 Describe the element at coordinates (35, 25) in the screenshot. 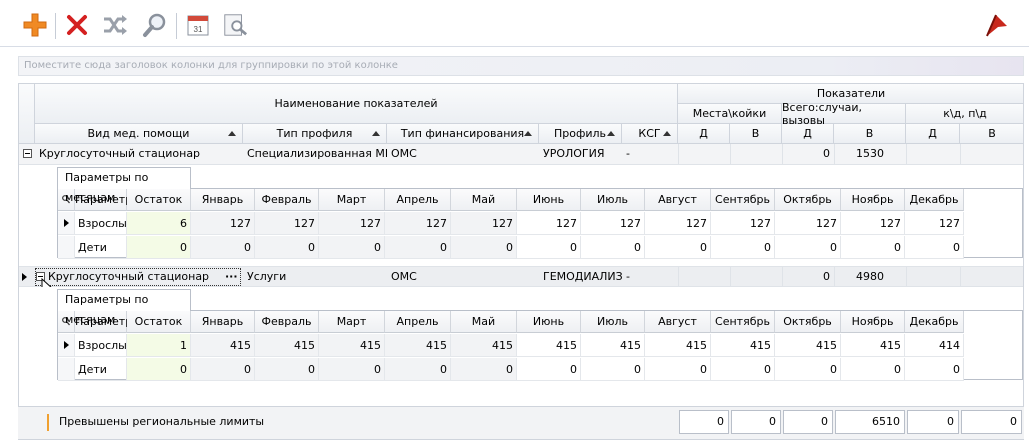

I see `add-icon` at that location.